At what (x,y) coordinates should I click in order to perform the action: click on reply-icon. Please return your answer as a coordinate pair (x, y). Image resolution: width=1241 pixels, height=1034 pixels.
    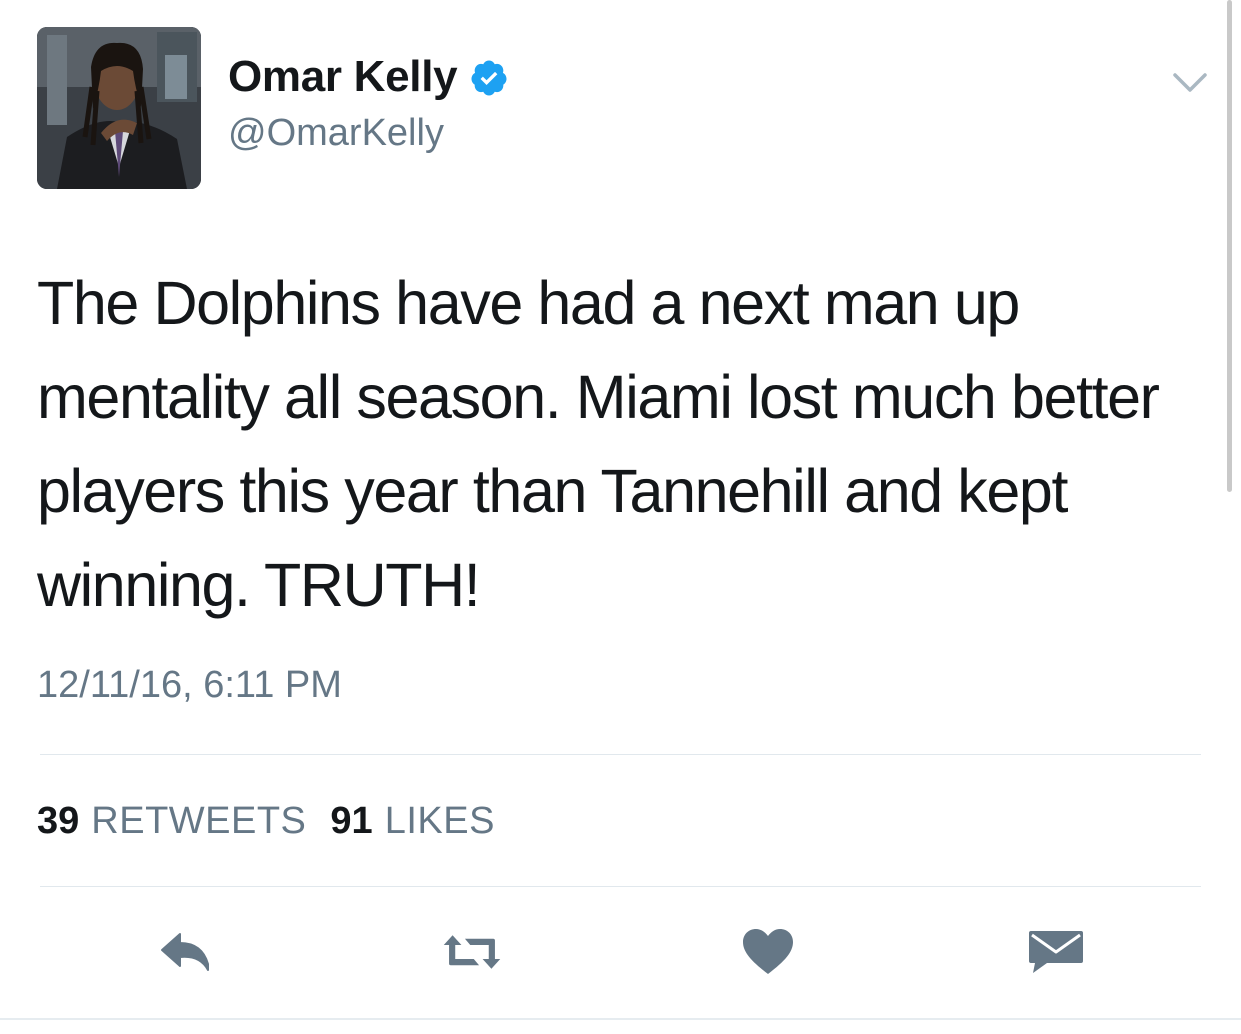
    Looking at the image, I should click on (185, 952).